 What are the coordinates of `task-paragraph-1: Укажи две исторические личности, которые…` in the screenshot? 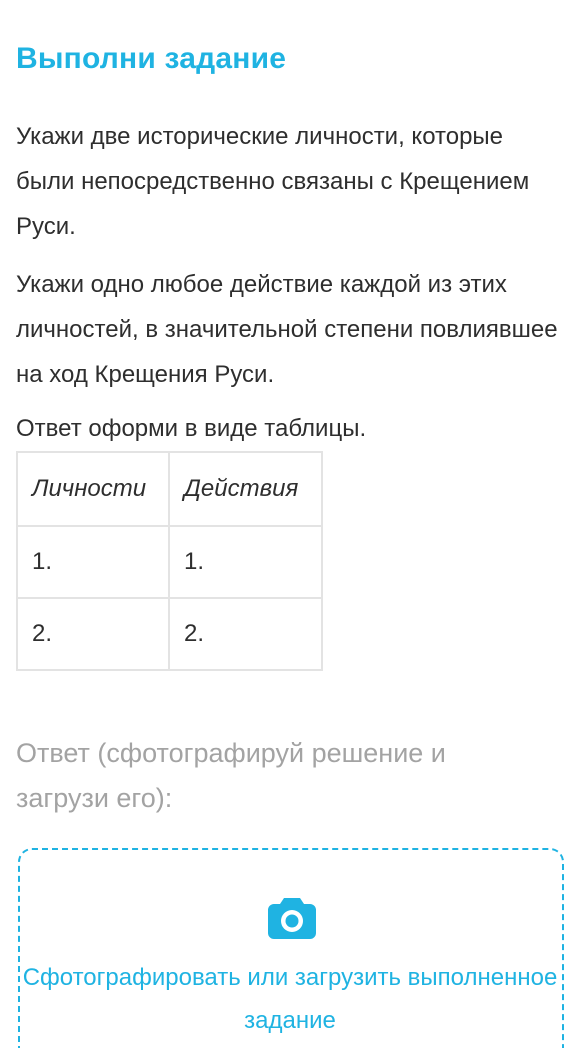 It's located at (273, 181).